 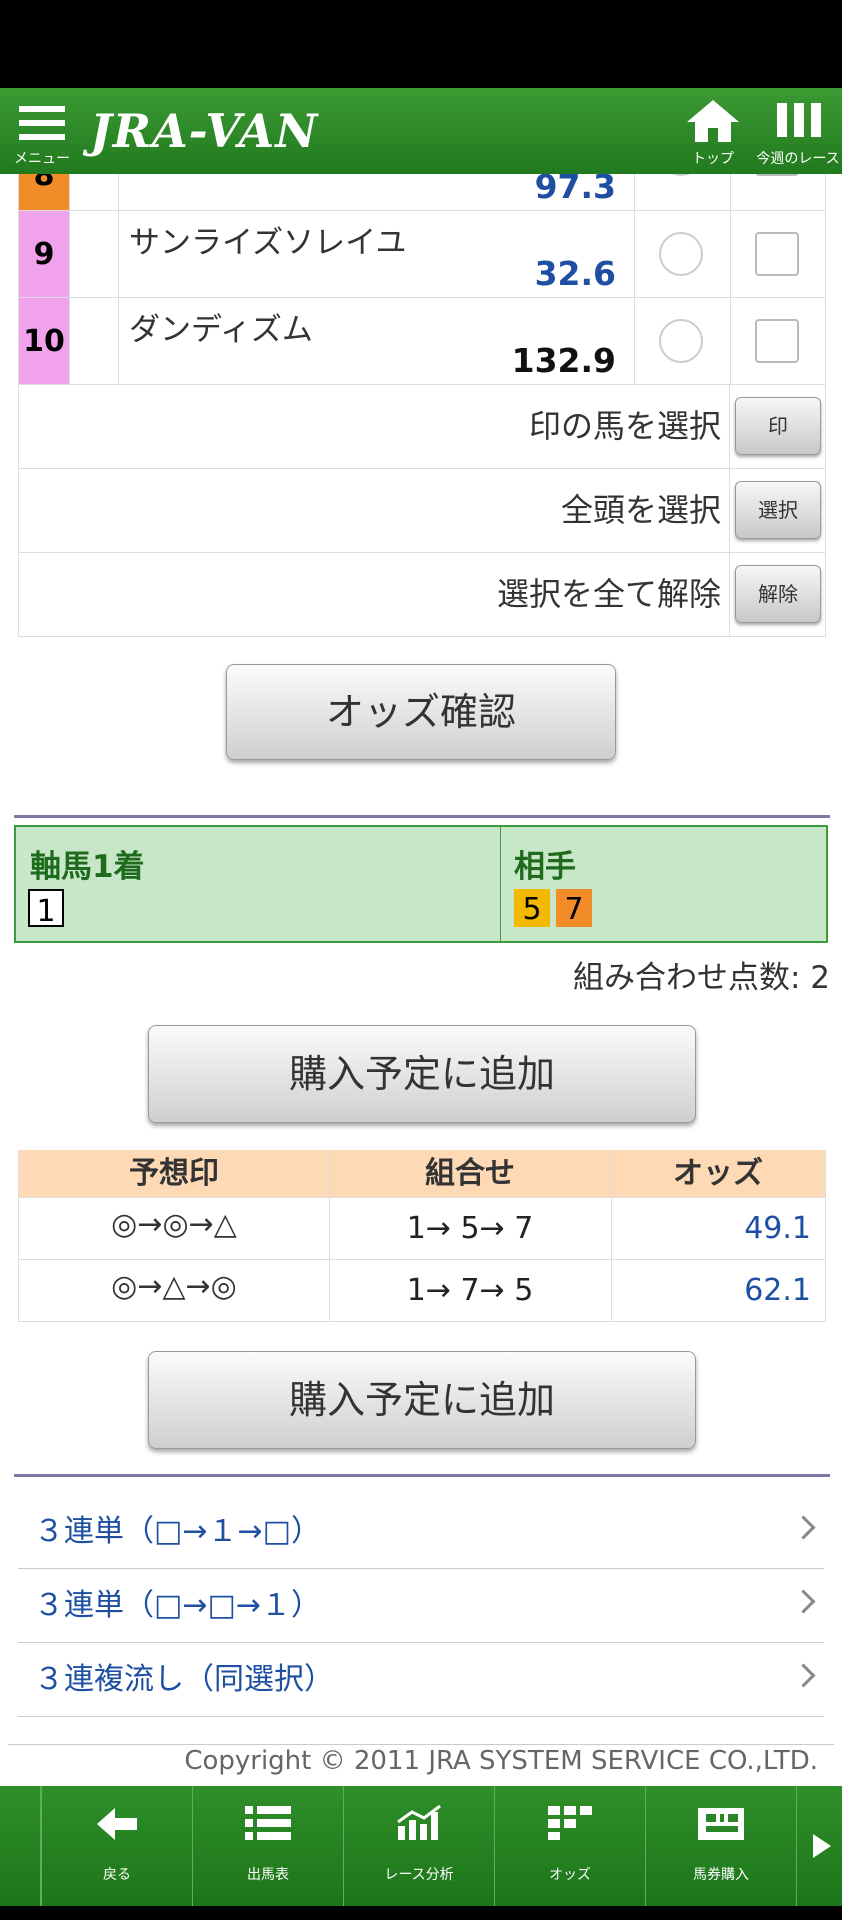 What do you see at coordinates (701, 978) in the screenshot?
I see `combination-count: 組み合わせ点数: 2` at bounding box center [701, 978].